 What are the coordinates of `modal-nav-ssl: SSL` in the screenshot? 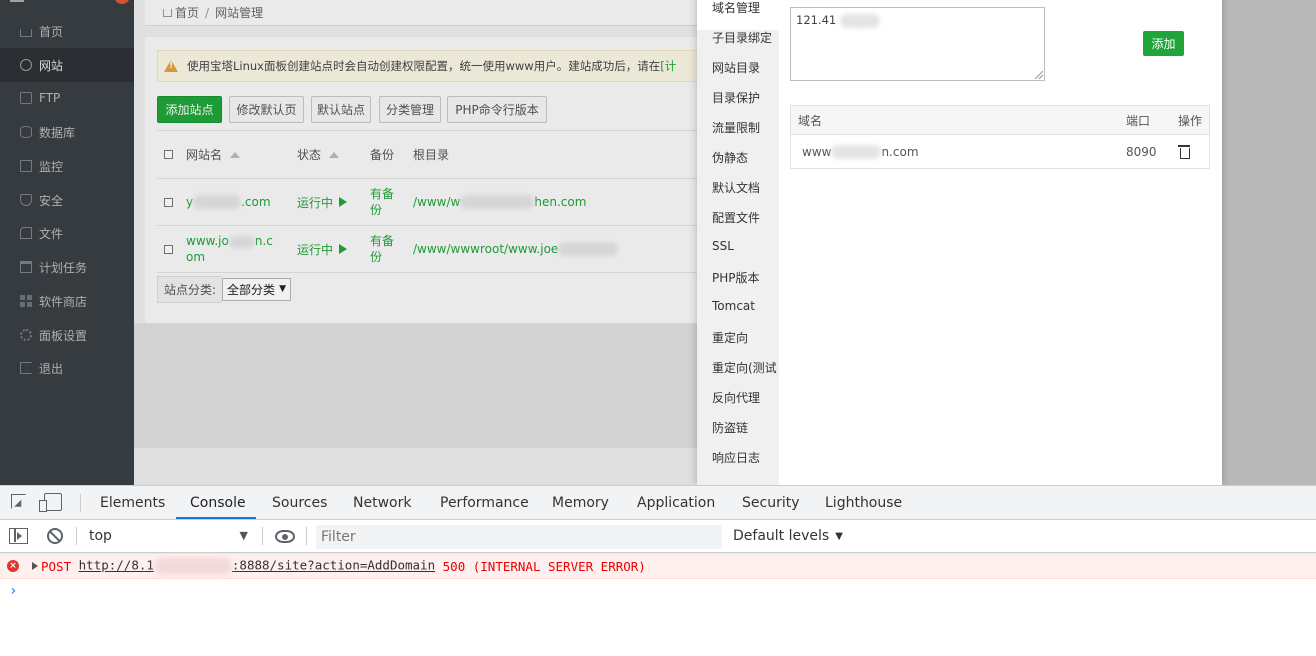 It's located at (723, 246).